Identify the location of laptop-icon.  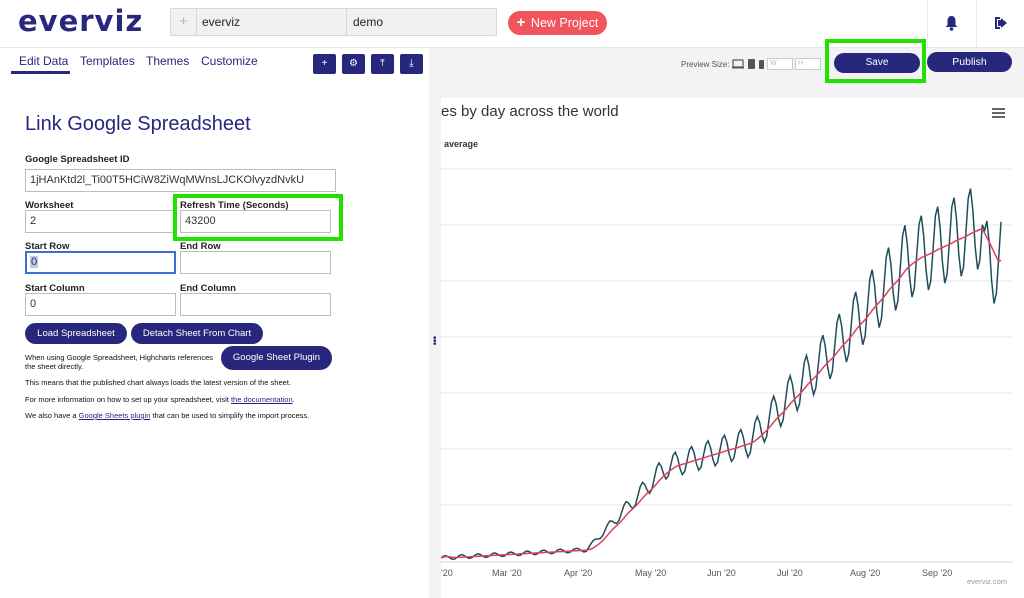
(738, 64).